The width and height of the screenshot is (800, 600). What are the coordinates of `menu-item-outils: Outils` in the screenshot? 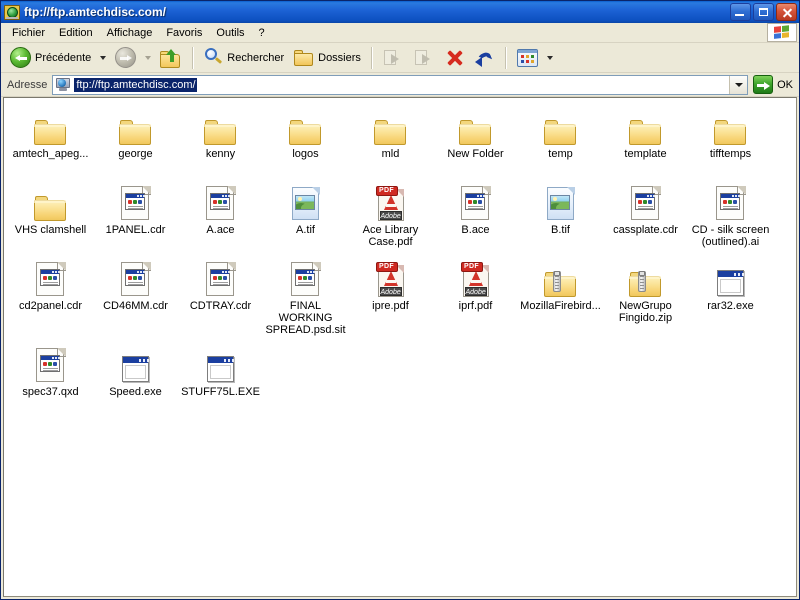 It's located at (230, 33).